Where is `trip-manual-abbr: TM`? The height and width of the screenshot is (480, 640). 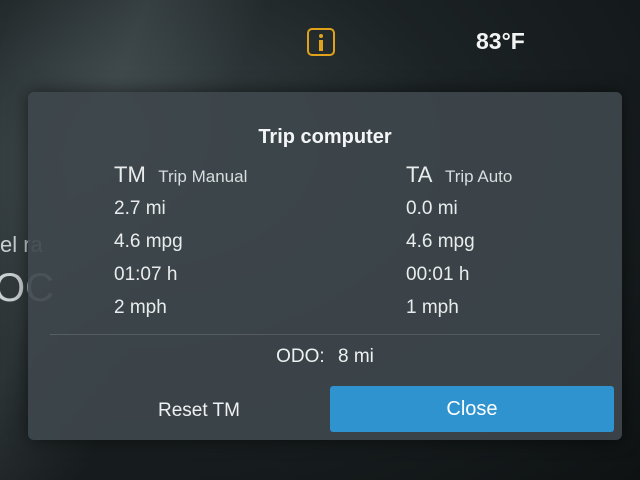 trip-manual-abbr: TM is located at coordinates (130, 174).